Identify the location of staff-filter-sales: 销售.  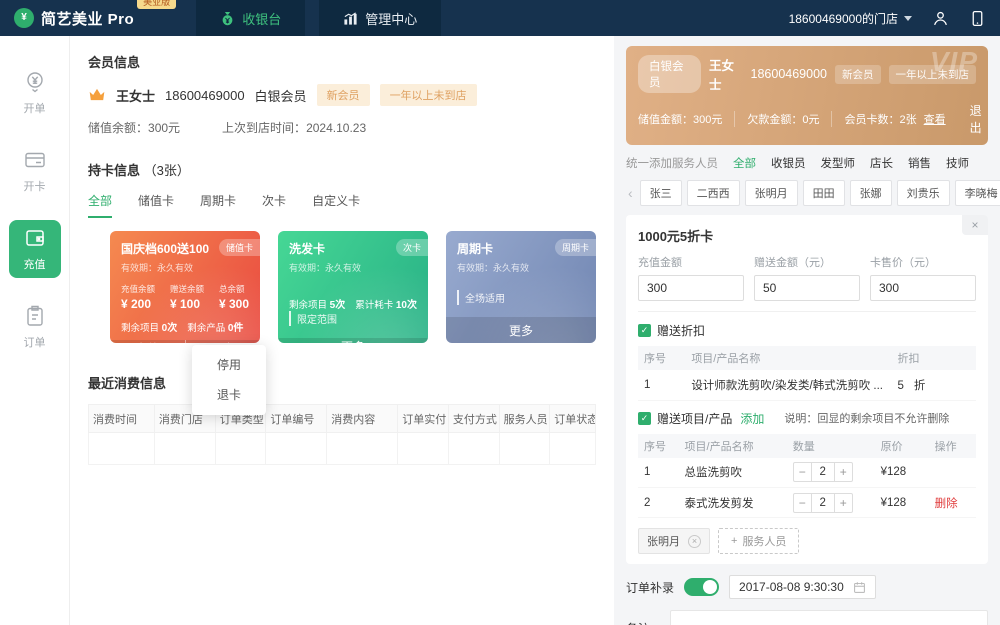
(919, 163).